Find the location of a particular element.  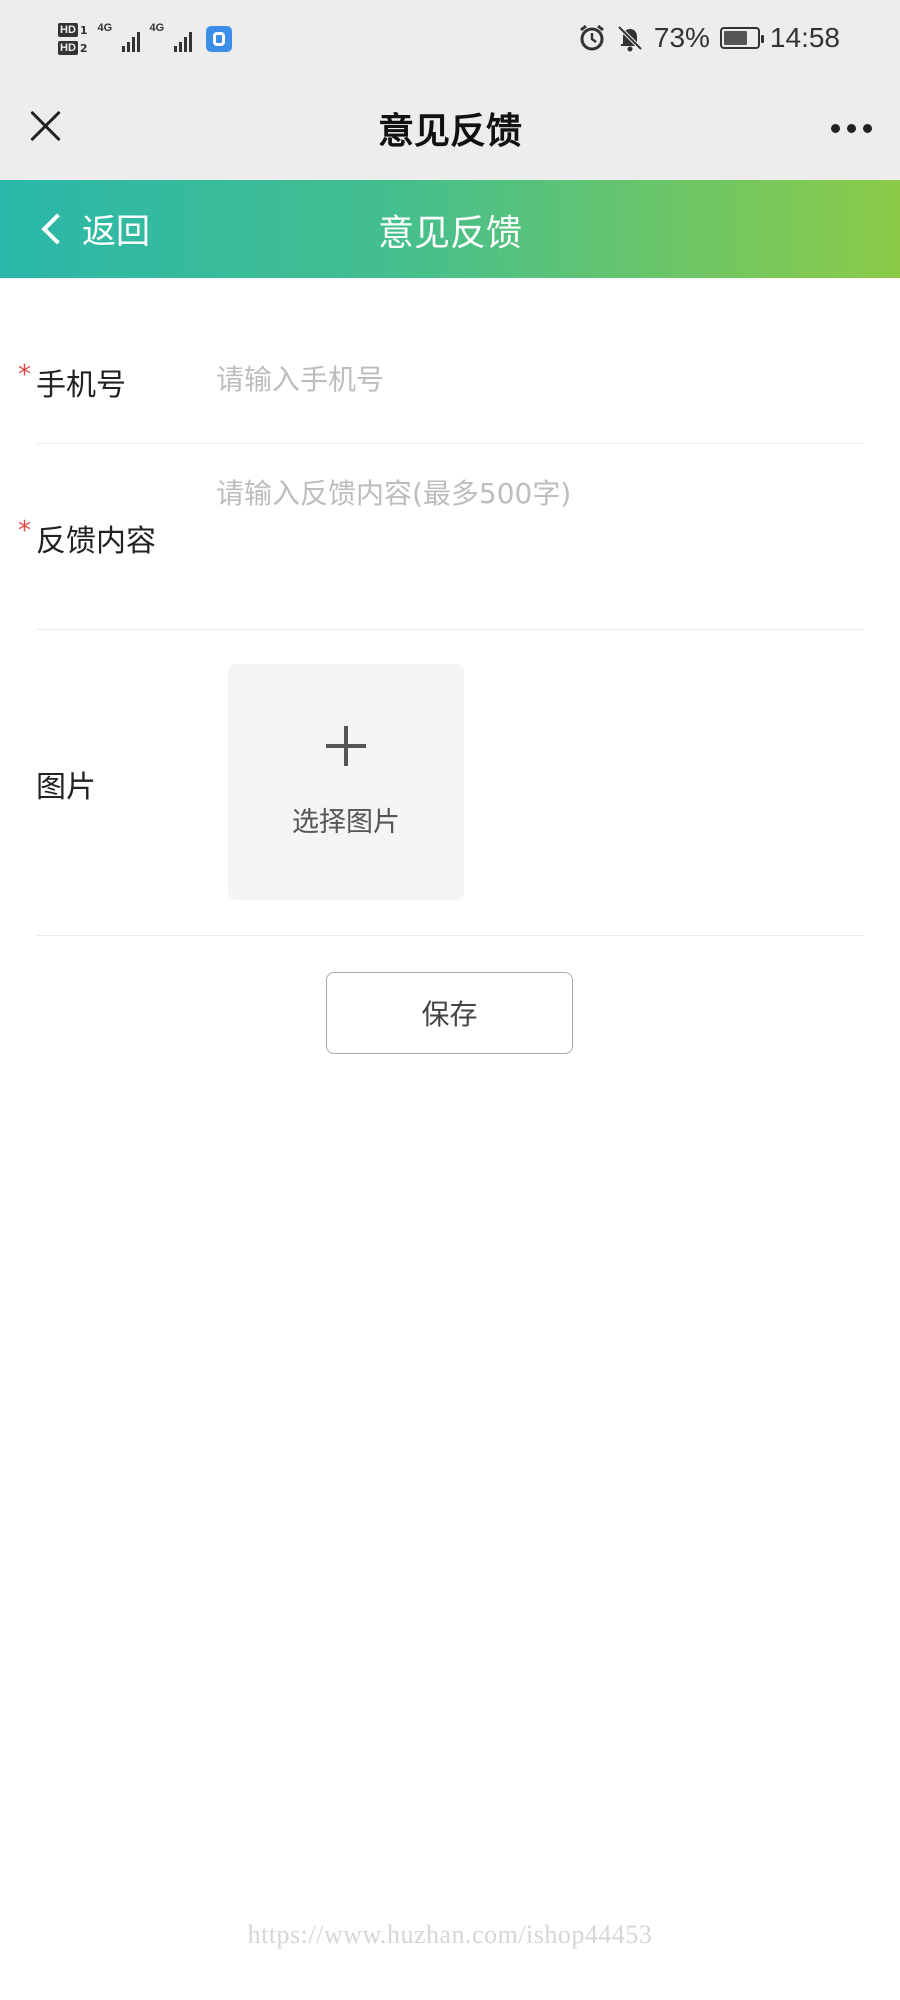

battery-percent: 73% is located at coordinates (681, 37).